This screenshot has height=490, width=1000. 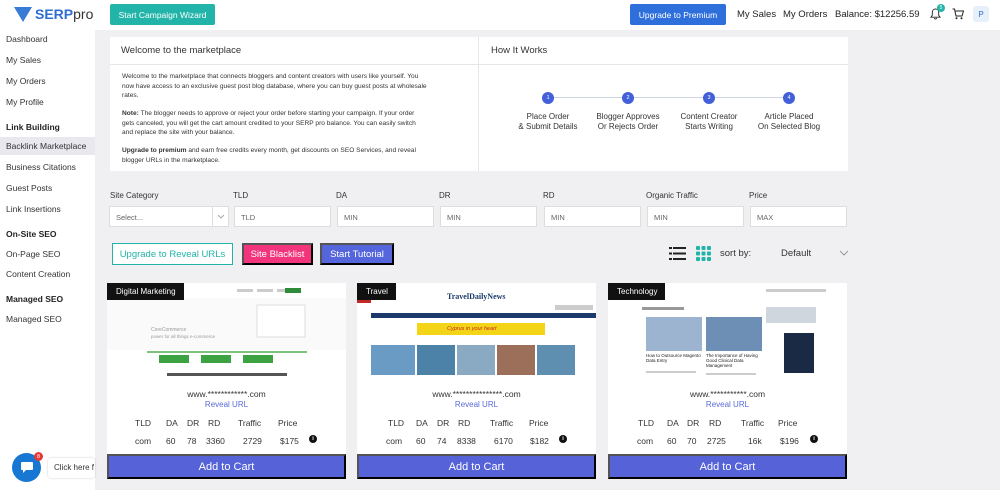 I want to click on sidebar-item-dashboard: Dashboard, so click(x=27, y=39).